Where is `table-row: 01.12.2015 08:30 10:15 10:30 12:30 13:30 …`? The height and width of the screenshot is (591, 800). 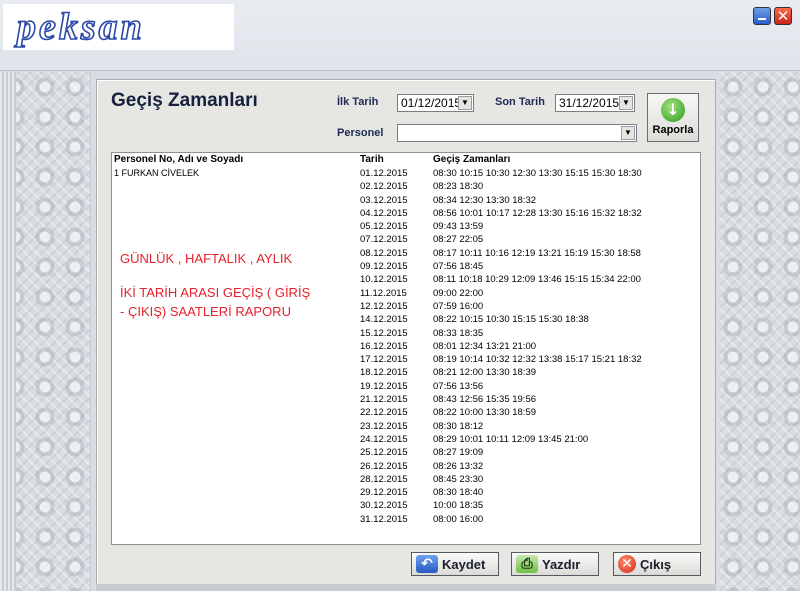 table-row: 01.12.2015 08:30 10:15 10:30 12:30 13:30 … is located at coordinates (406, 173).